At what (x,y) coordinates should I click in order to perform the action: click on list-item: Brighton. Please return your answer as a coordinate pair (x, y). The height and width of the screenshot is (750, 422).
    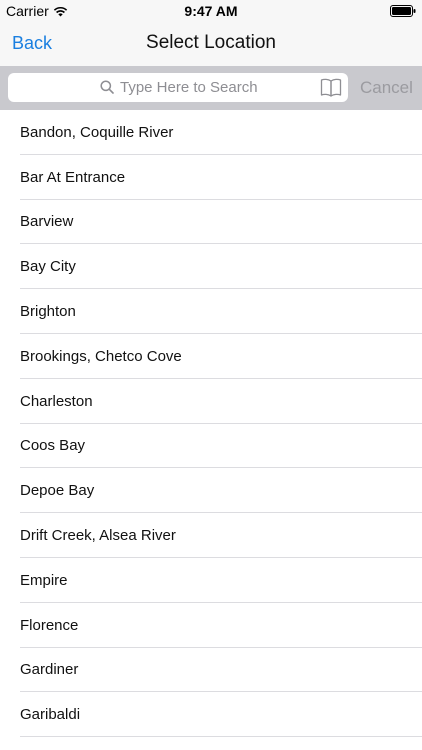
    Looking at the image, I should click on (211, 311).